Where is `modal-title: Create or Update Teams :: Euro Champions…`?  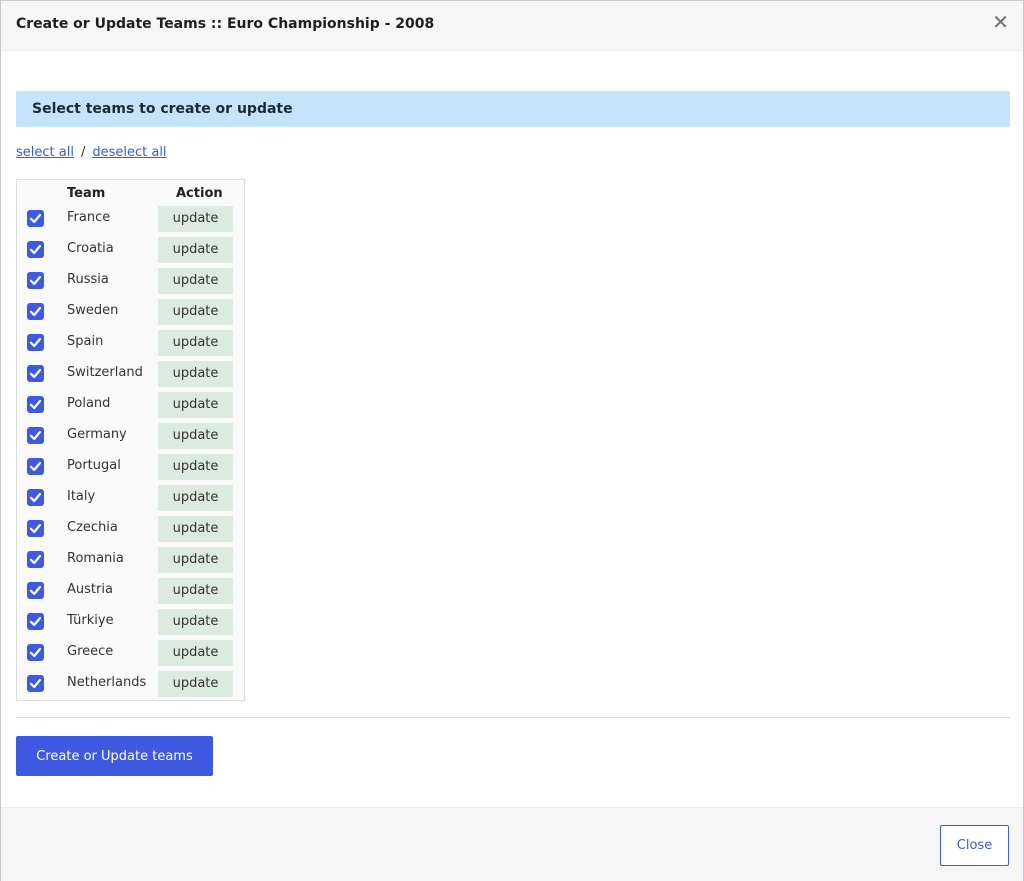
modal-title: Create or Update Teams :: Euro Champions… is located at coordinates (225, 24).